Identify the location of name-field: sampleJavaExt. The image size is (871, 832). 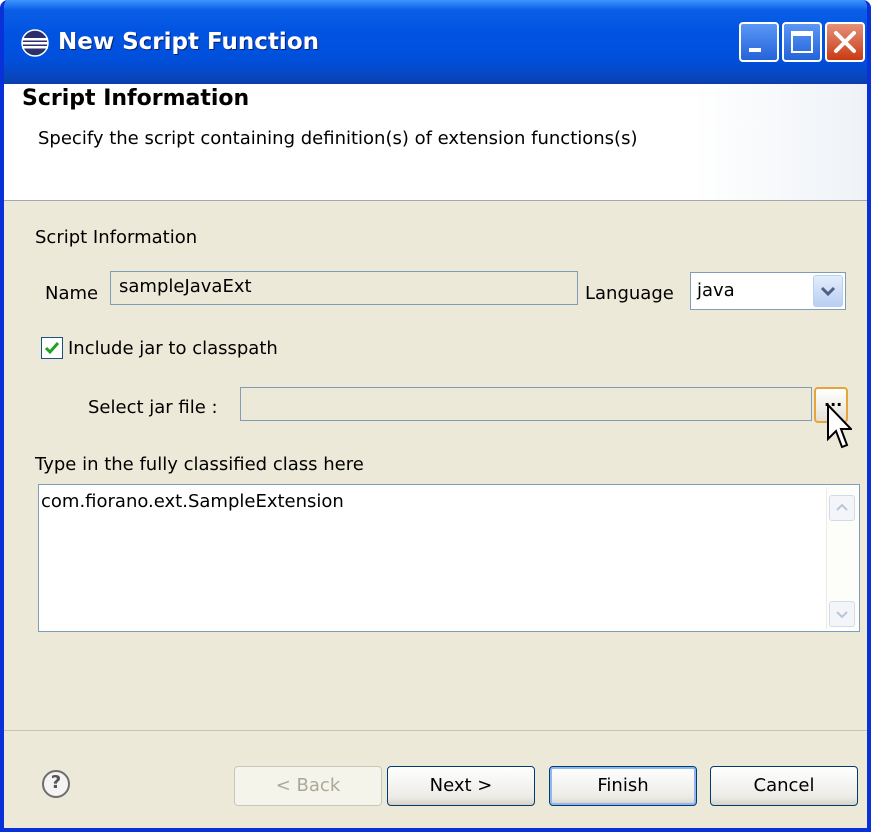
(344, 288).